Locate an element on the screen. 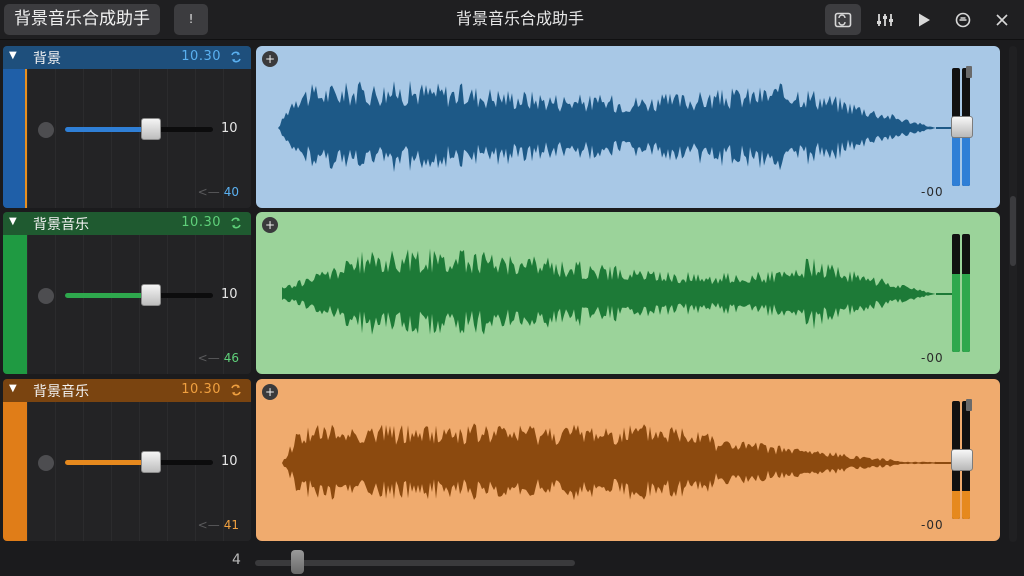 The height and width of the screenshot is (576, 1024). info-button: ! is located at coordinates (191, 19).